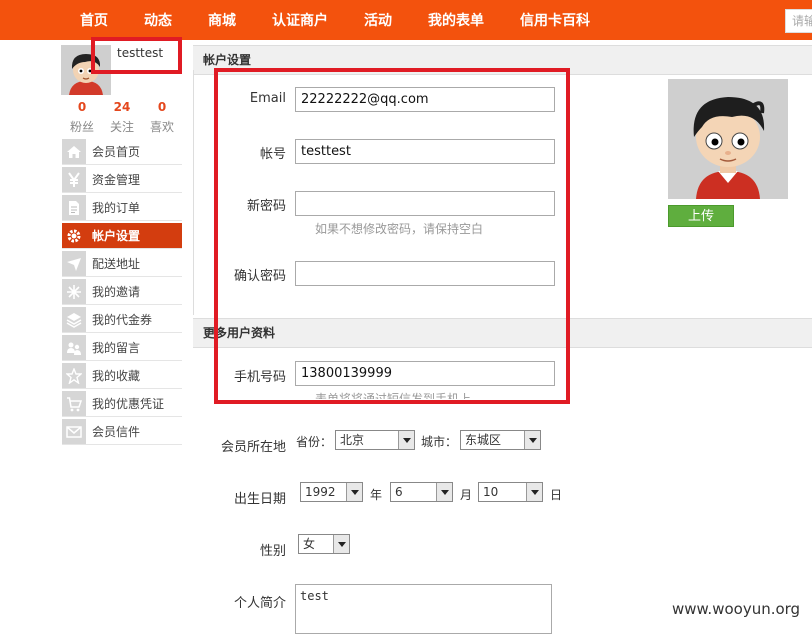 This screenshot has width=812, height=634. I want to click on sidebar-item-favorites: 我的收藏, so click(122, 376).